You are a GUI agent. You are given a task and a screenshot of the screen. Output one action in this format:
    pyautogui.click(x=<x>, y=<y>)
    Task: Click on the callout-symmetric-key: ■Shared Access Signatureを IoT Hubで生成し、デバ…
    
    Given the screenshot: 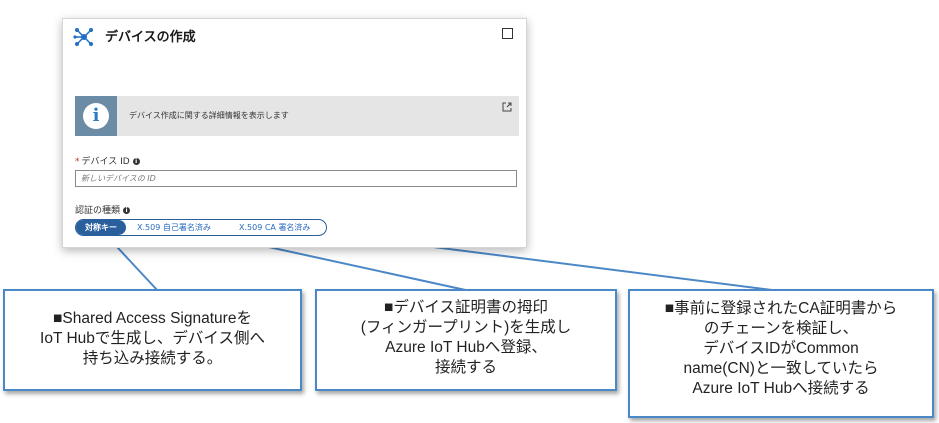 What is the action you would take?
    pyautogui.click(x=152, y=340)
    